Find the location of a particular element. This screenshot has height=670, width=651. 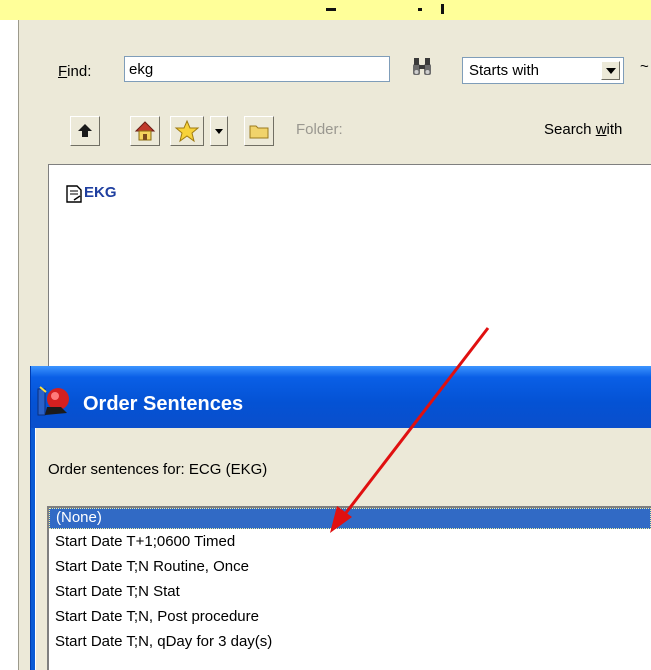

star-icon is located at coordinates (187, 131).